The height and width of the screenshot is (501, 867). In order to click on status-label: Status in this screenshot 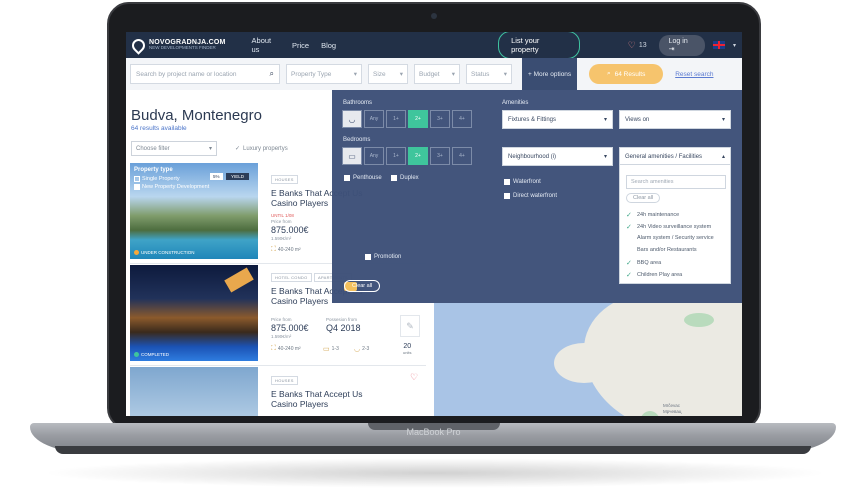, I will do `click(480, 74)`.